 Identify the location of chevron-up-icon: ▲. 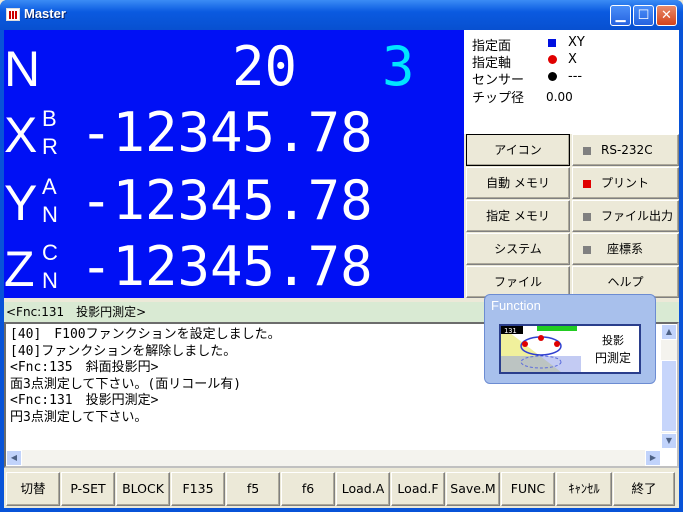
(669, 331).